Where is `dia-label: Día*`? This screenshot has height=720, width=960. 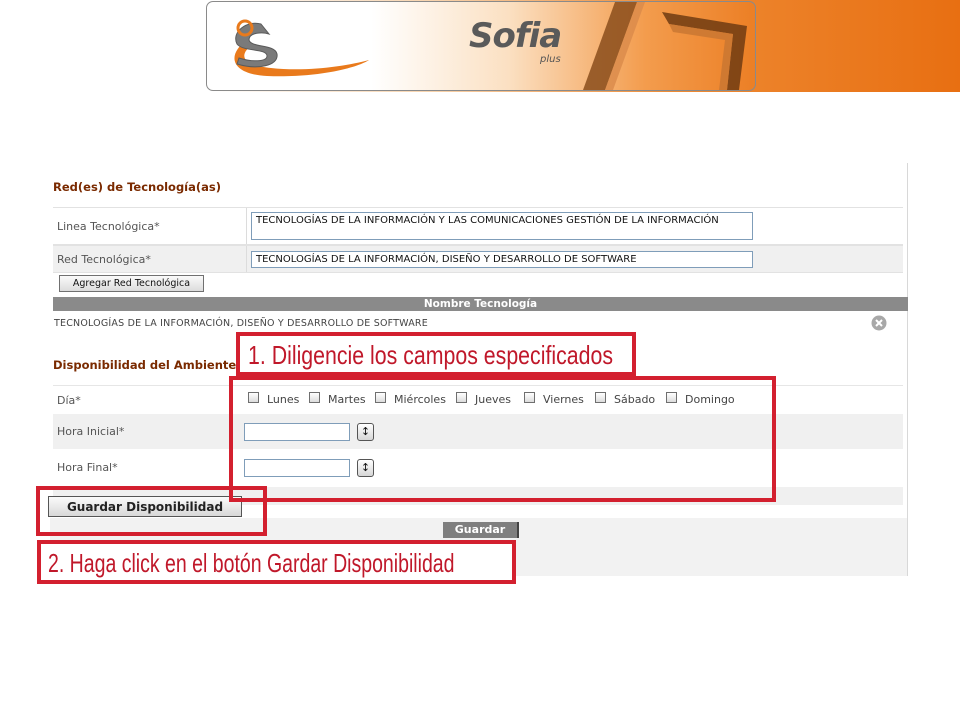
dia-label: Día* is located at coordinates (69, 400).